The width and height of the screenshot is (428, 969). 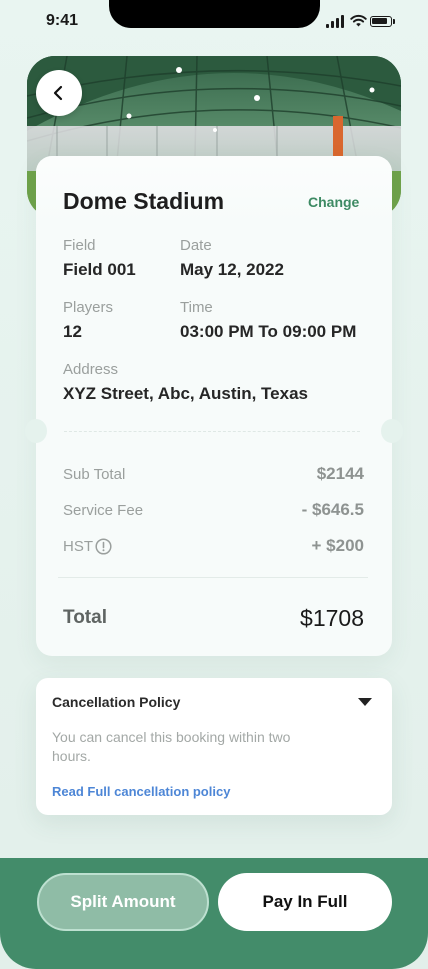 What do you see at coordinates (212, 431) in the screenshot?
I see `ticket-dashed-divider` at bounding box center [212, 431].